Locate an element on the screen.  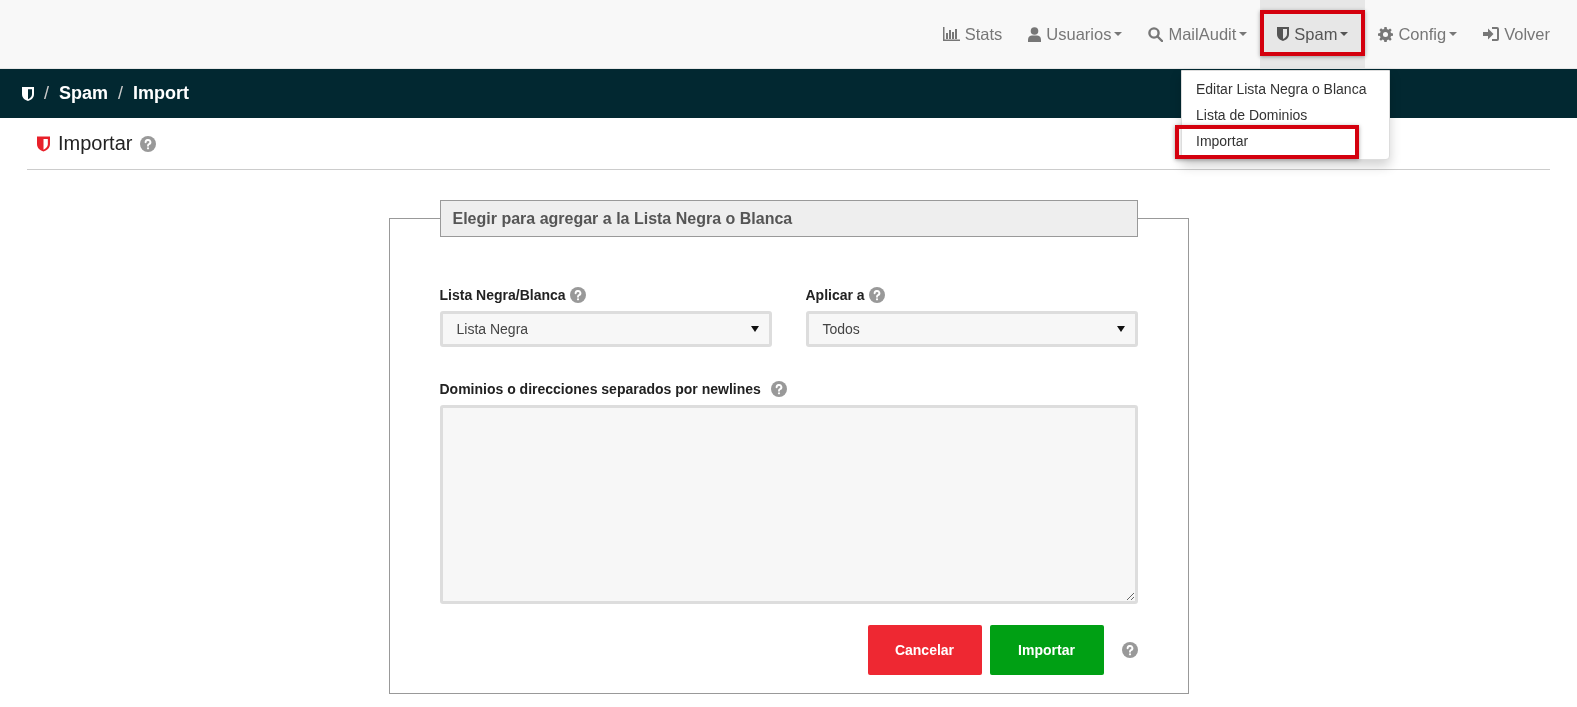
select-field: Todos is located at coordinates (971, 329).